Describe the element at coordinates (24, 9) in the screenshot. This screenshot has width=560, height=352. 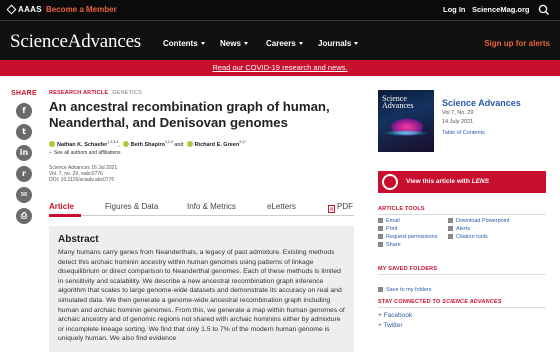
I see `aaas-logo: AAAS` at that location.